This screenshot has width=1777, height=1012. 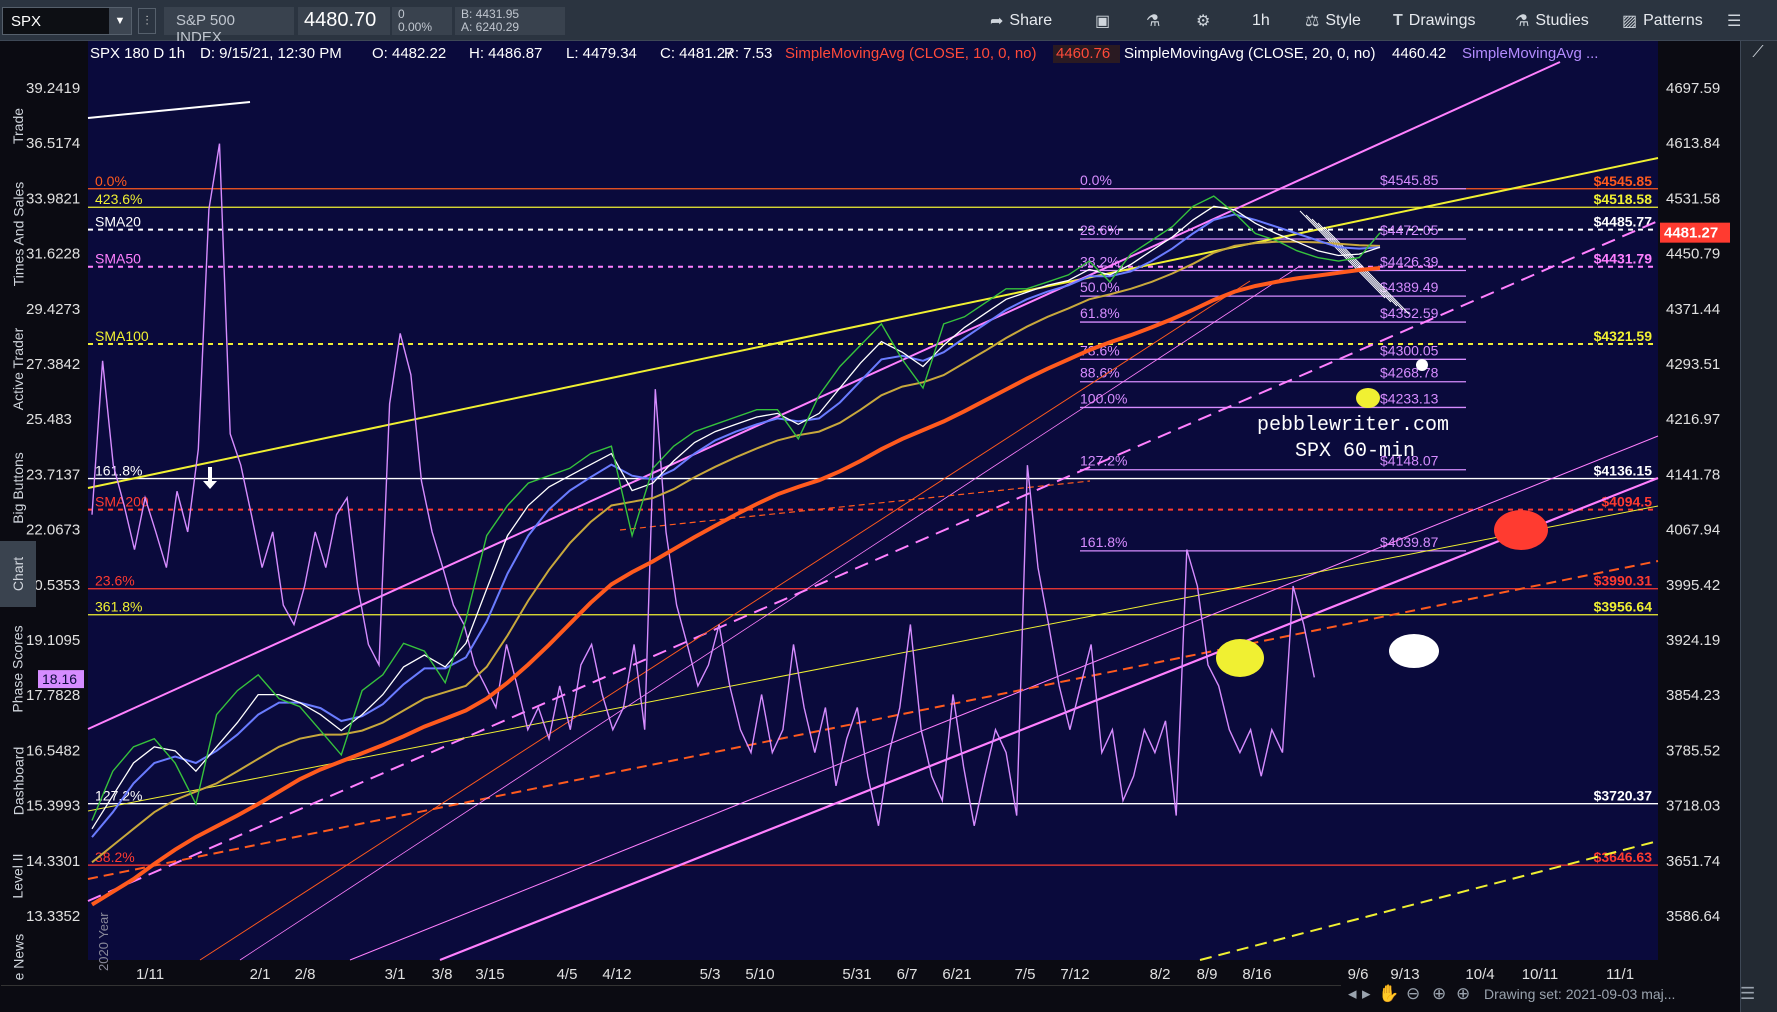 I want to click on symbol-dropdown-icon: ▼, so click(x=120, y=21).